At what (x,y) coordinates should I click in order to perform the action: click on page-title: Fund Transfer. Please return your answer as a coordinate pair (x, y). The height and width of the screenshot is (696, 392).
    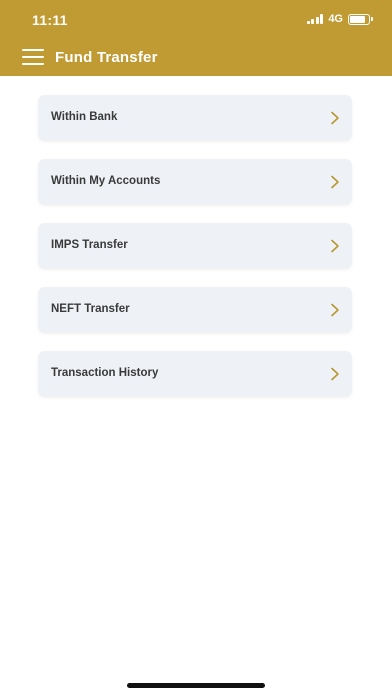
    Looking at the image, I should click on (106, 57).